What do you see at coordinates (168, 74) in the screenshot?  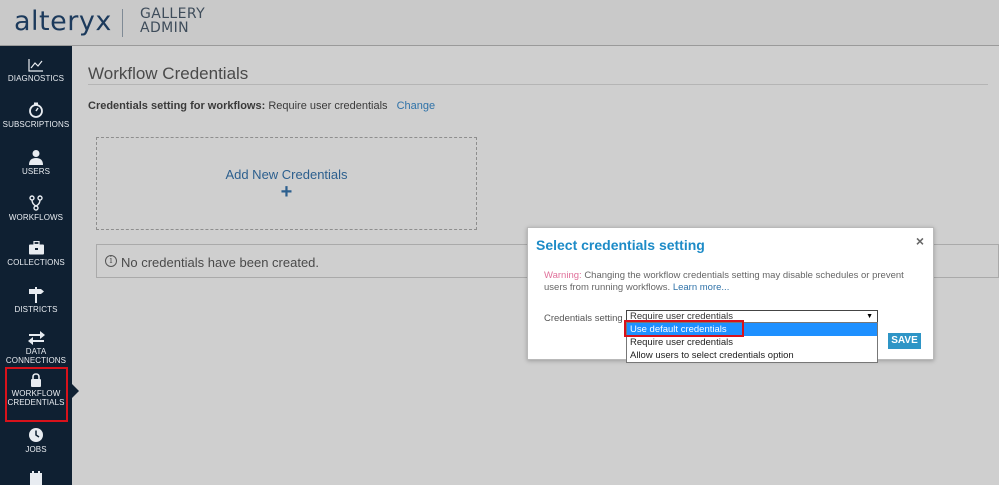 I see `page-title: Workflow Credentials` at bounding box center [168, 74].